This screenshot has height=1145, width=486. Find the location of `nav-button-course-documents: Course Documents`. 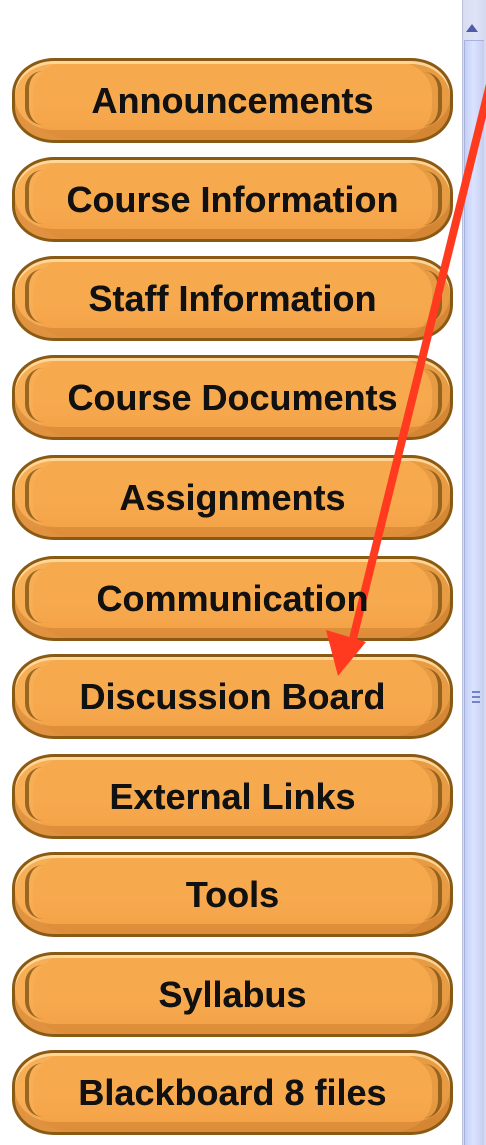

nav-button-course-documents: Course Documents is located at coordinates (232, 397).